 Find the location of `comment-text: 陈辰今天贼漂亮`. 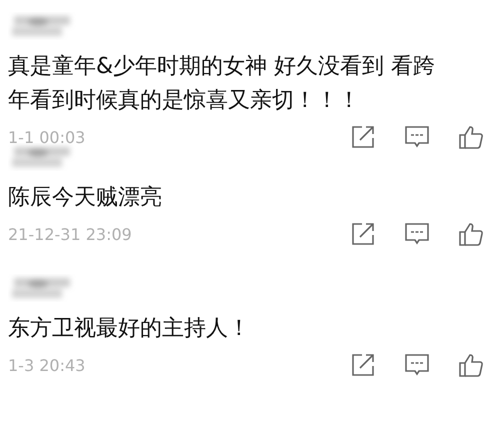

comment-text: 陈辰今天贼漂亮 is located at coordinates (85, 198).